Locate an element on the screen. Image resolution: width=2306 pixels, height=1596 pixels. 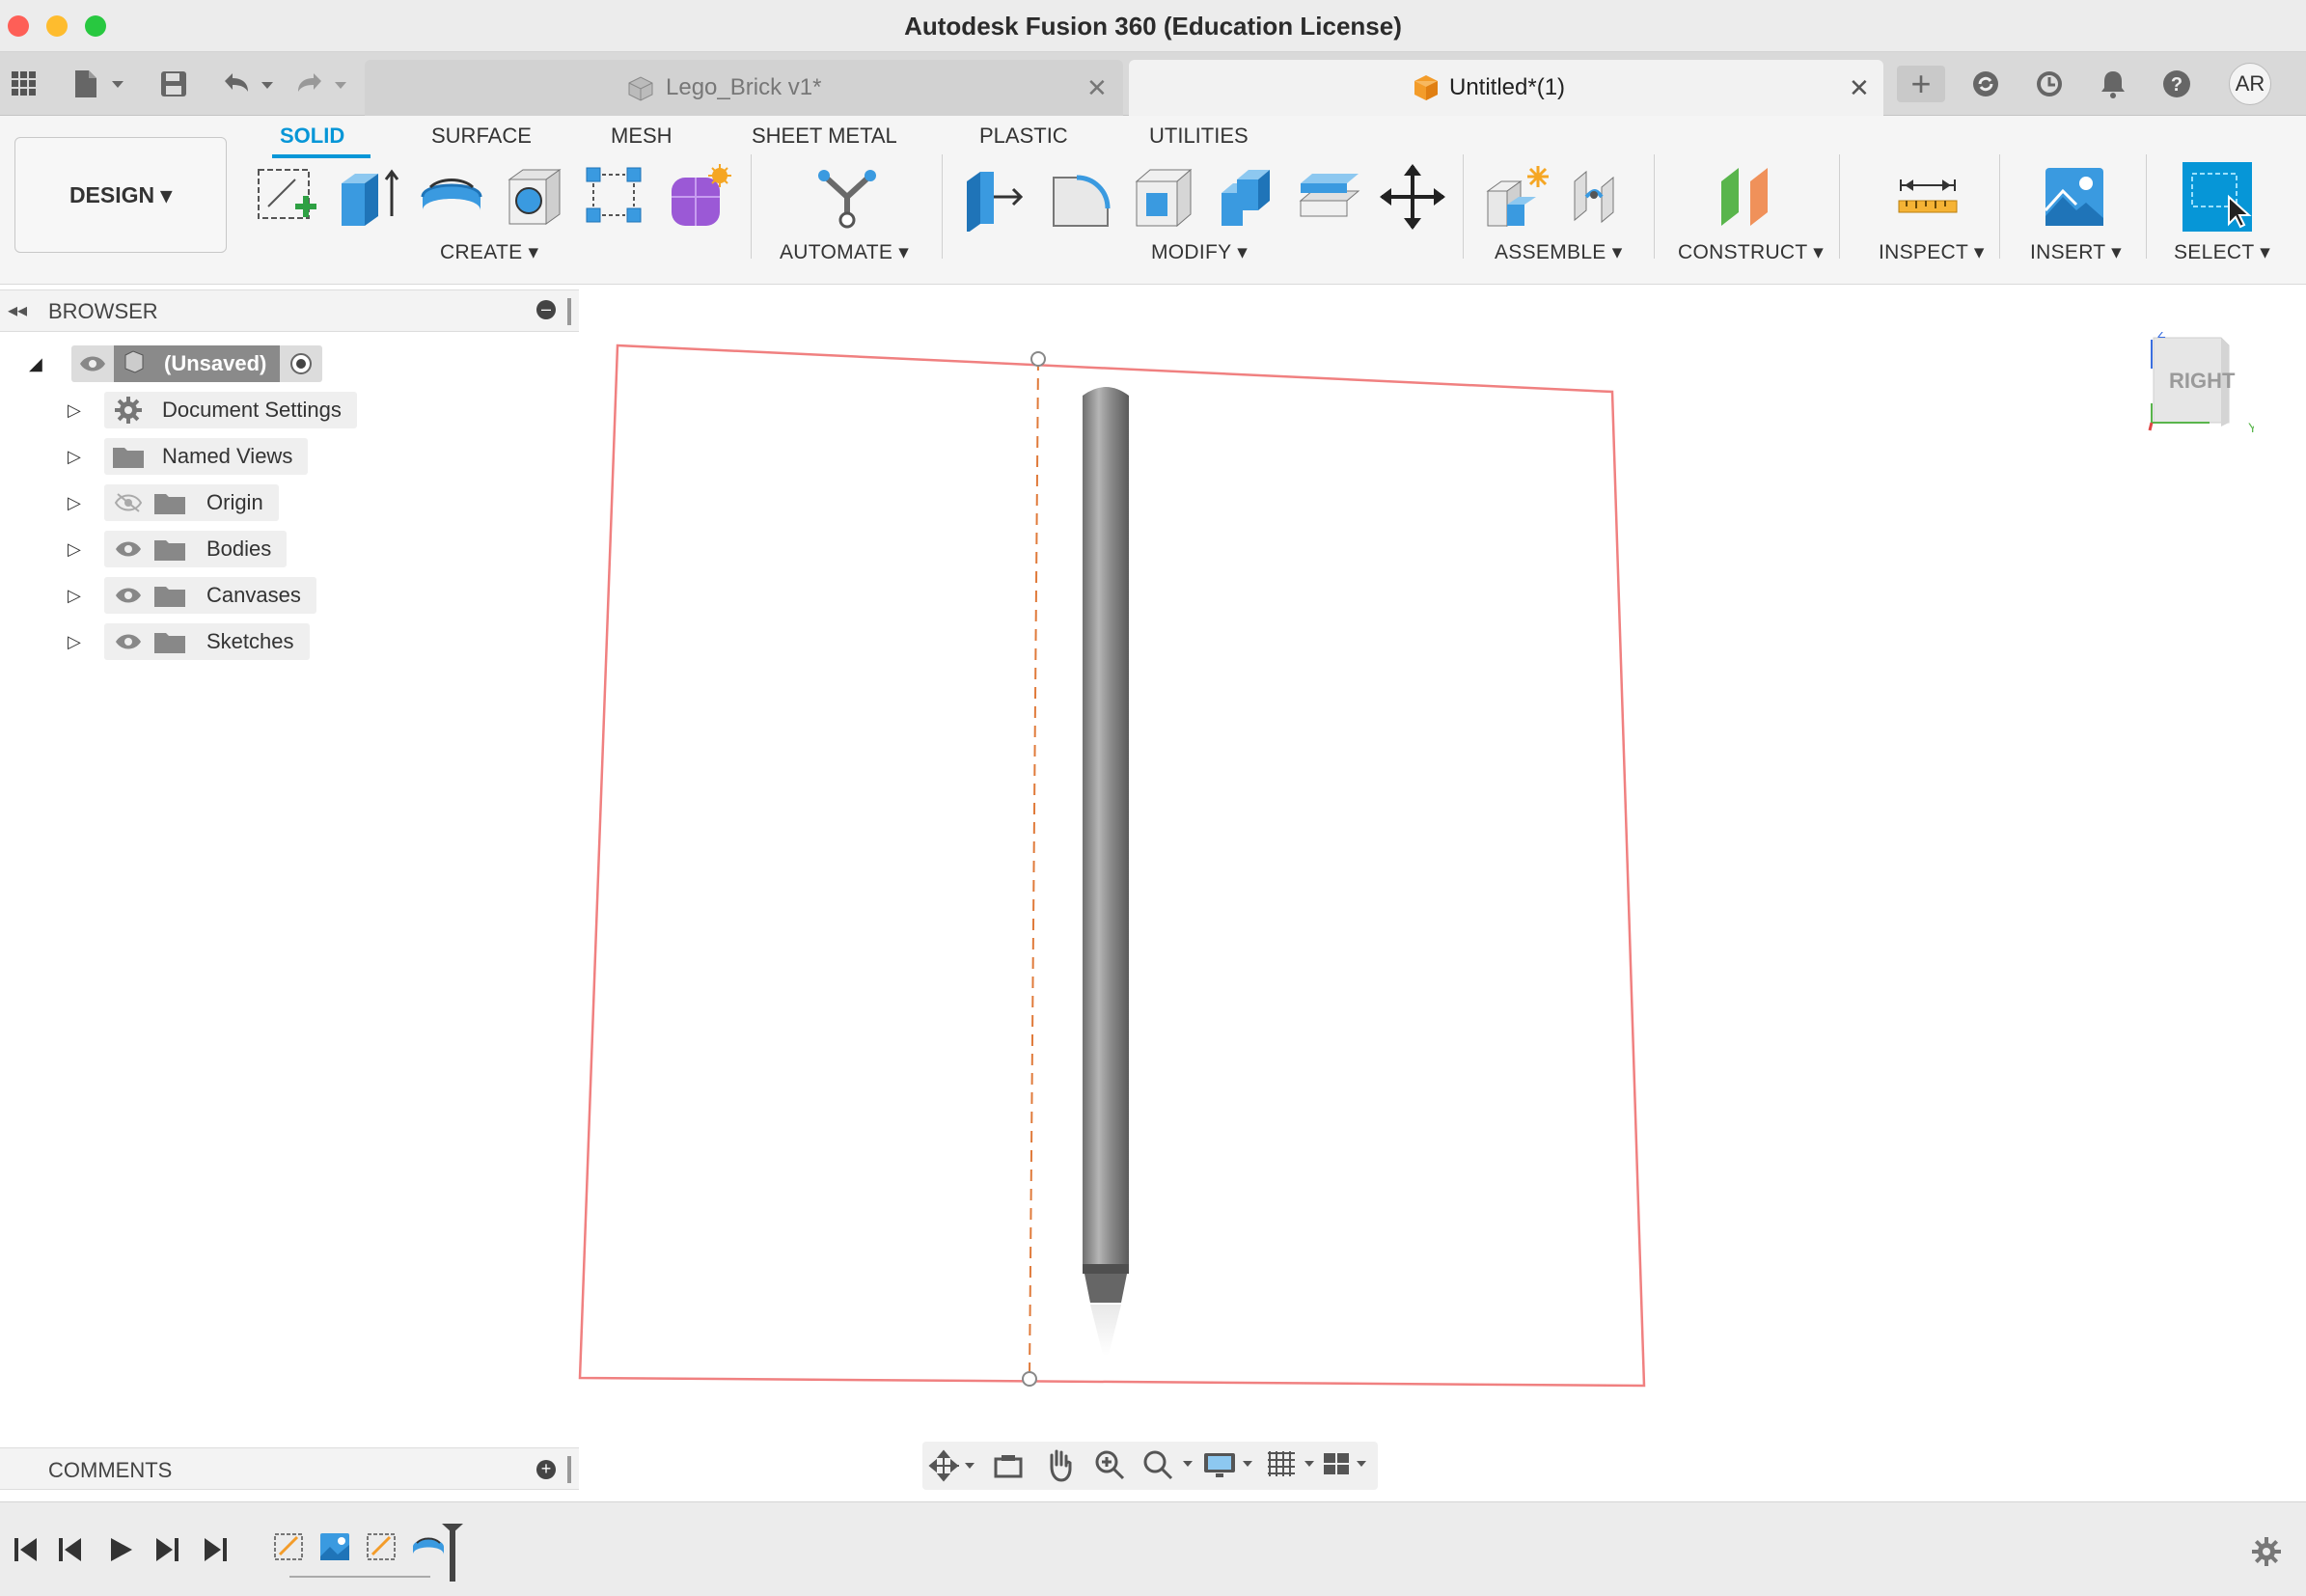
extensions-icon is located at coordinates (1985, 84).